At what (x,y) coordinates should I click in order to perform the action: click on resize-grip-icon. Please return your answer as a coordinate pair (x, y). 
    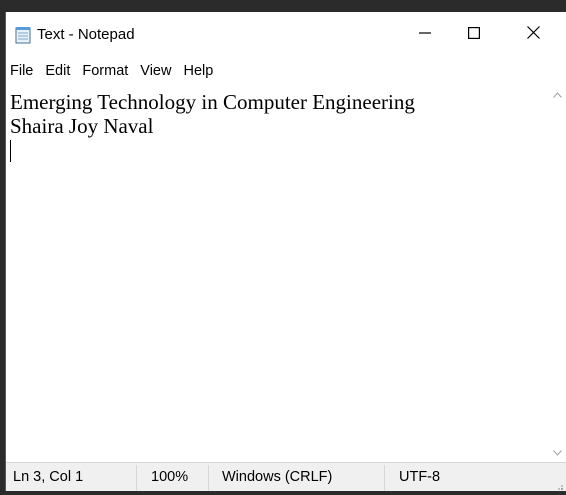
    Looking at the image, I should click on (559, 484).